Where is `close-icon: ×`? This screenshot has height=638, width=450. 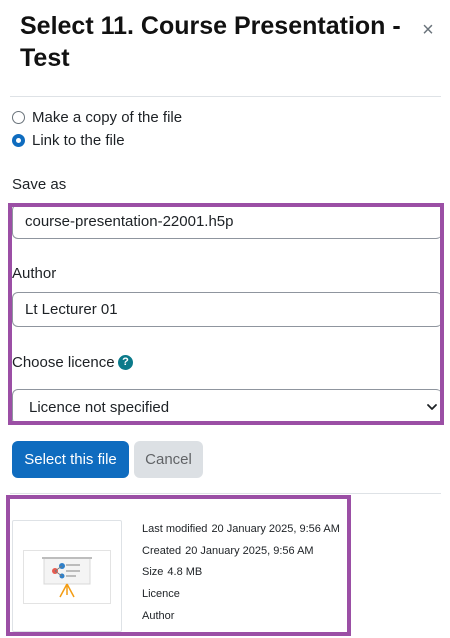
close-icon: × is located at coordinates (428, 30).